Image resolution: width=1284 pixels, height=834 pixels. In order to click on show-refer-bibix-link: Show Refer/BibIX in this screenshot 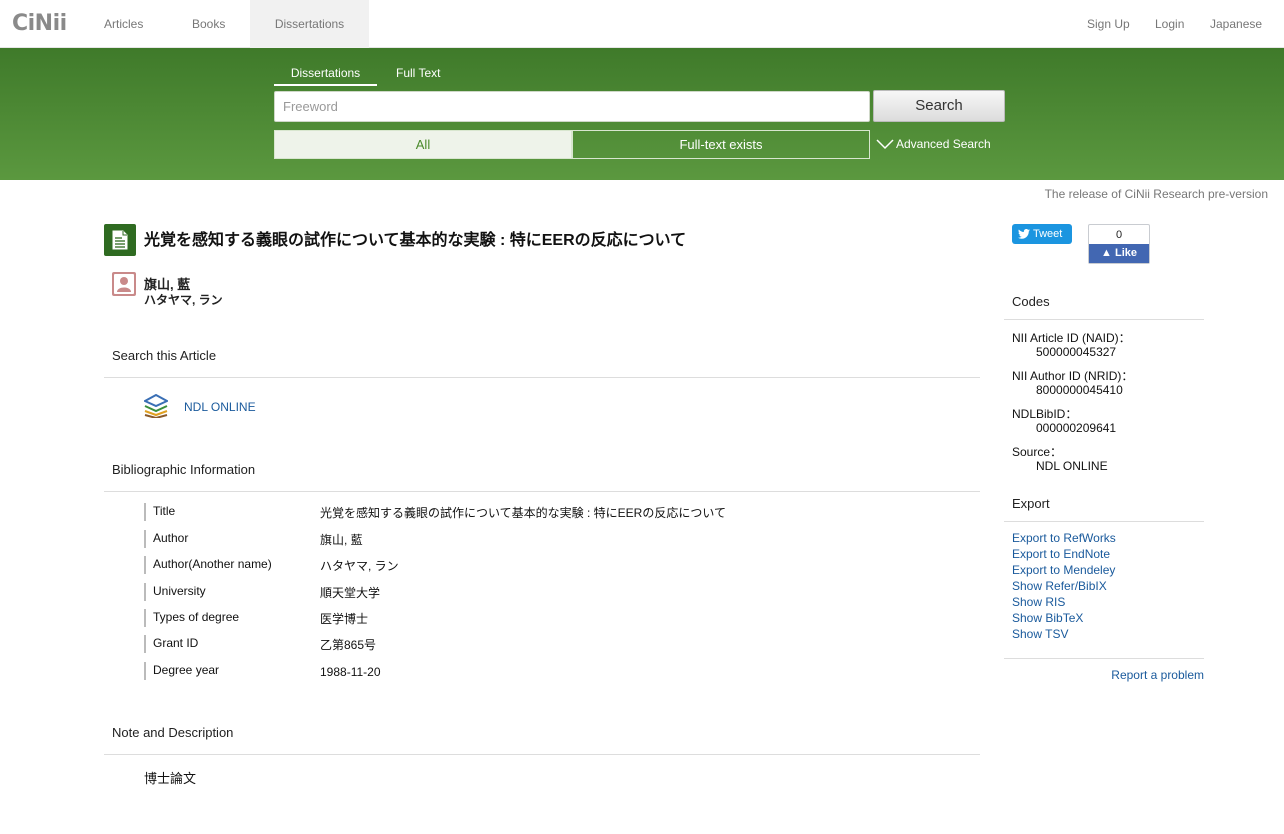, I will do `click(1059, 586)`.